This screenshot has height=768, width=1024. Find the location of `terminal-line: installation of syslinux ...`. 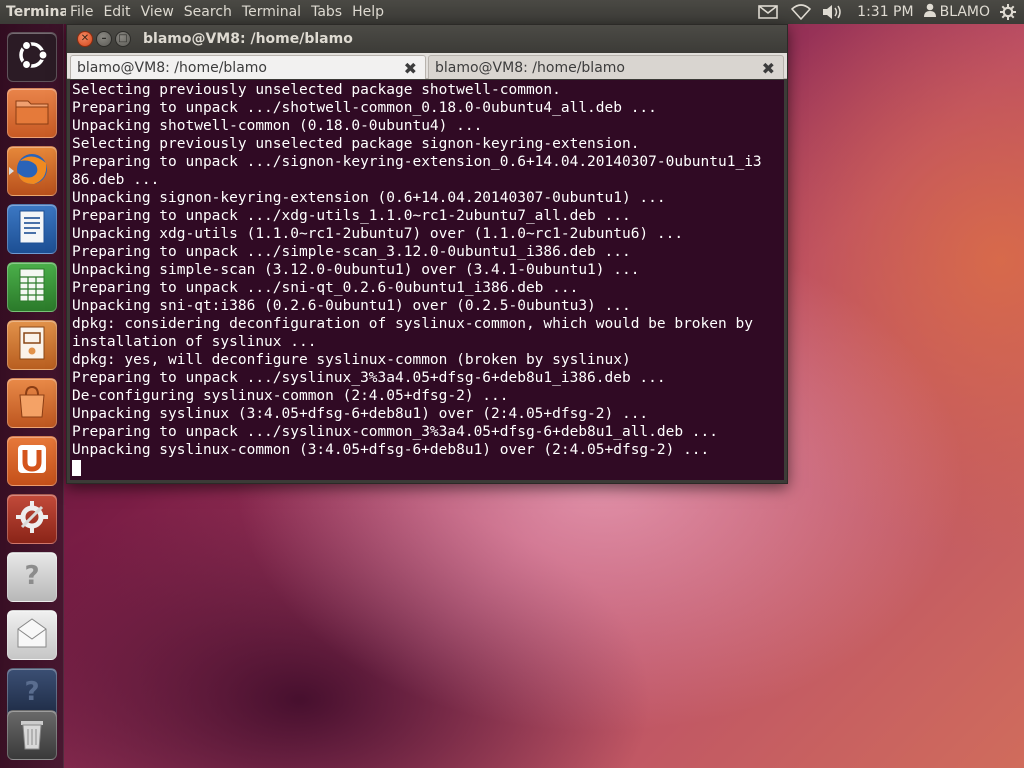

terminal-line: installation of syslinux ... is located at coordinates (194, 342).